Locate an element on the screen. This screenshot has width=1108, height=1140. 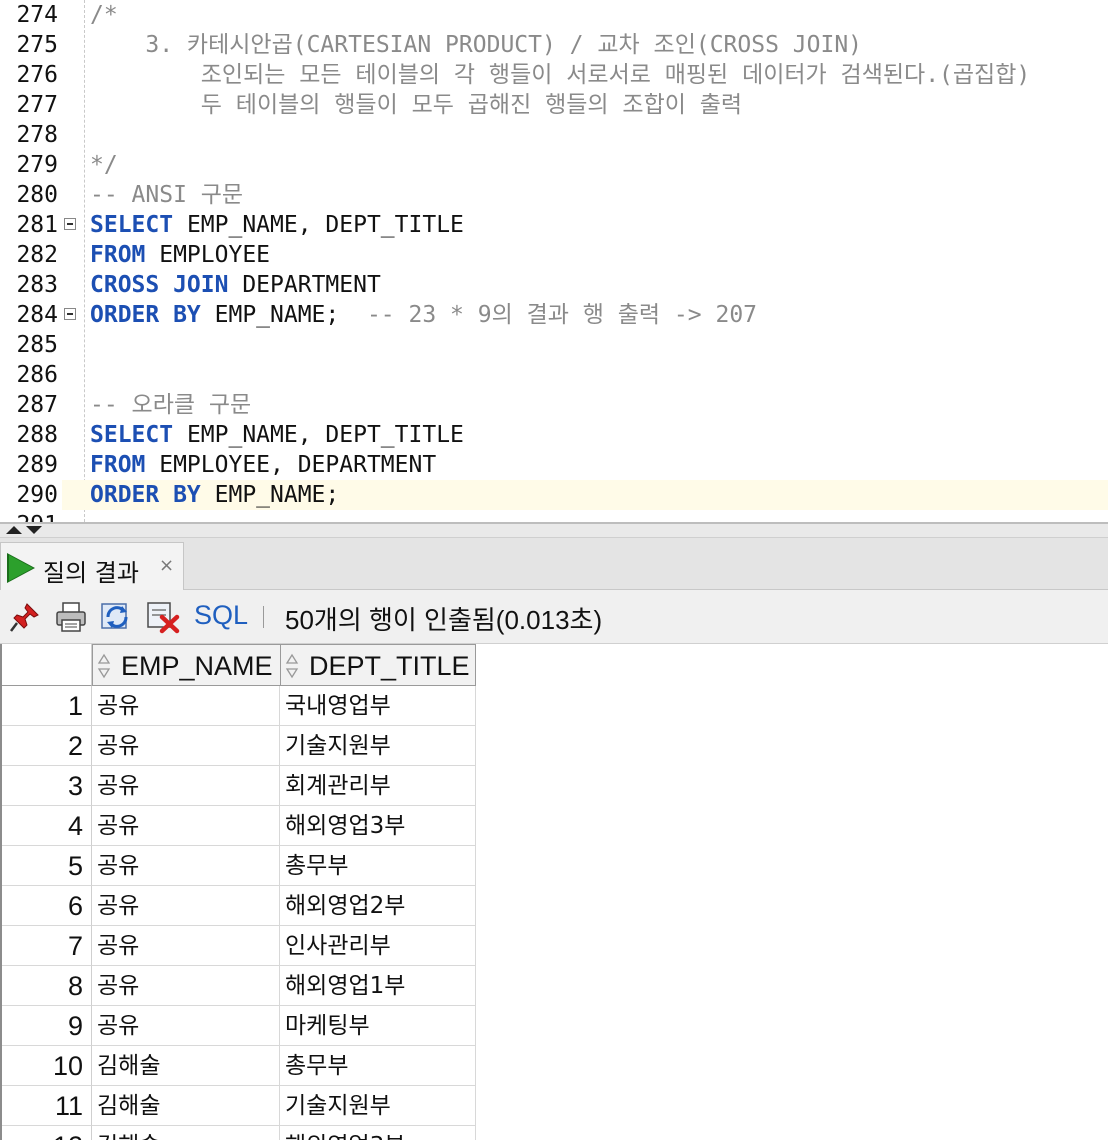
sql-keyword: SELECT is located at coordinates (132, 435).